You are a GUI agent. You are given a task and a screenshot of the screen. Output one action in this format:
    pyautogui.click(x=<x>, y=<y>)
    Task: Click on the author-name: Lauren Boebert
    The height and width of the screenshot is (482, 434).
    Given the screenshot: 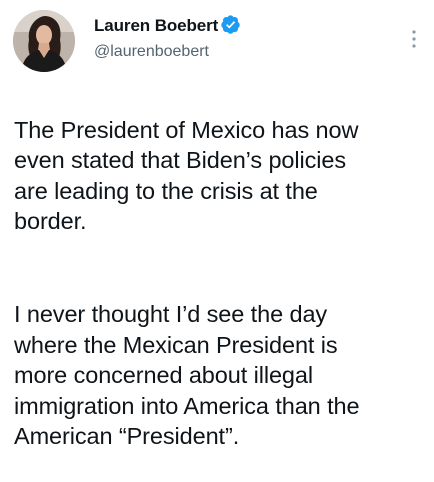 What is the action you would take?
    pyautogui.click(x=156, y=26)
    